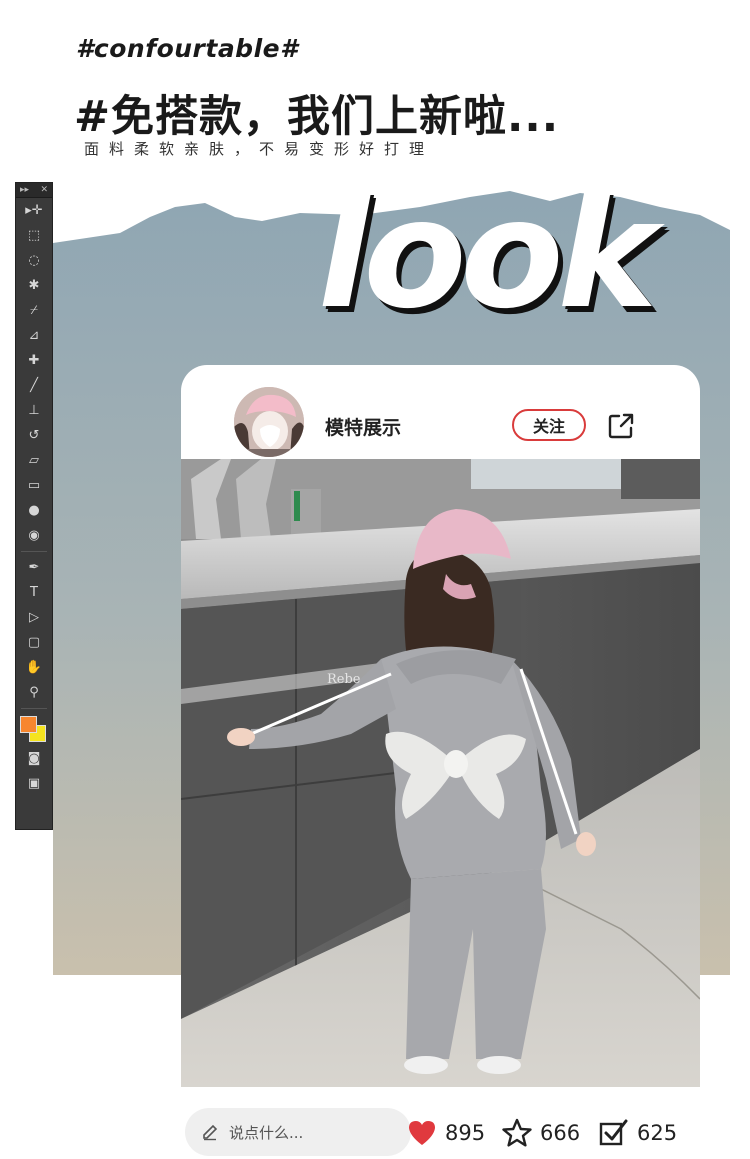  I want to click on color-swatches, so click(34, 729).